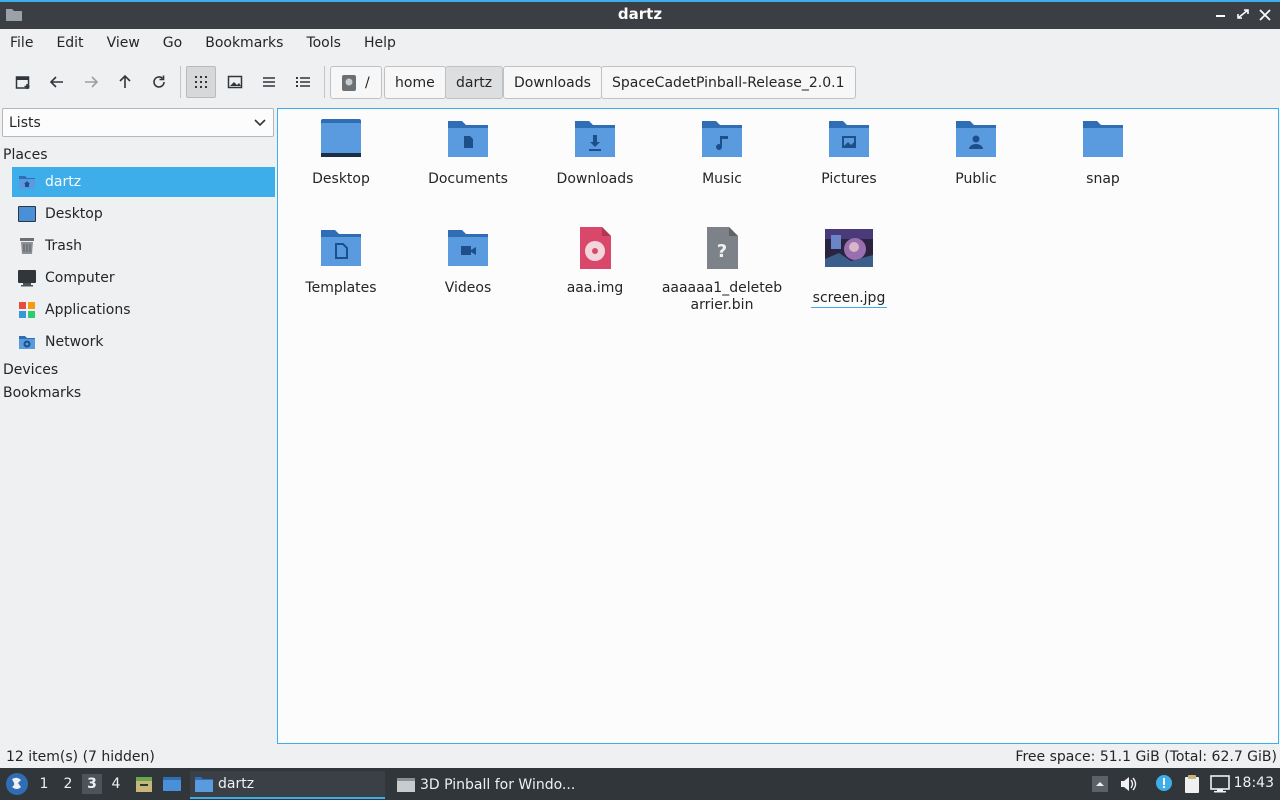 Image resolution: width=1280 pixels, height=800 pixels. I want to click on file-name: Videos, so click(468, 288).